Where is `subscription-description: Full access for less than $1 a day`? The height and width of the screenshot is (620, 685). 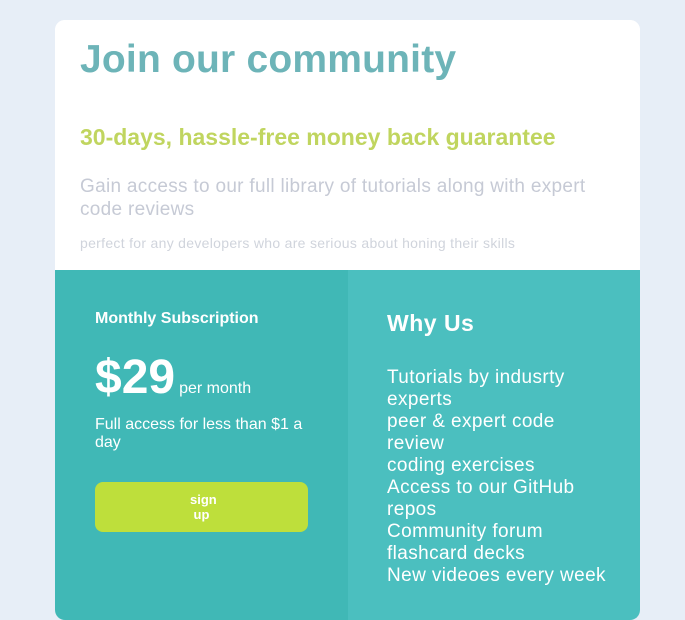 subscription-description: Full access for less than $1 a day is located at coordinates (199, 433).